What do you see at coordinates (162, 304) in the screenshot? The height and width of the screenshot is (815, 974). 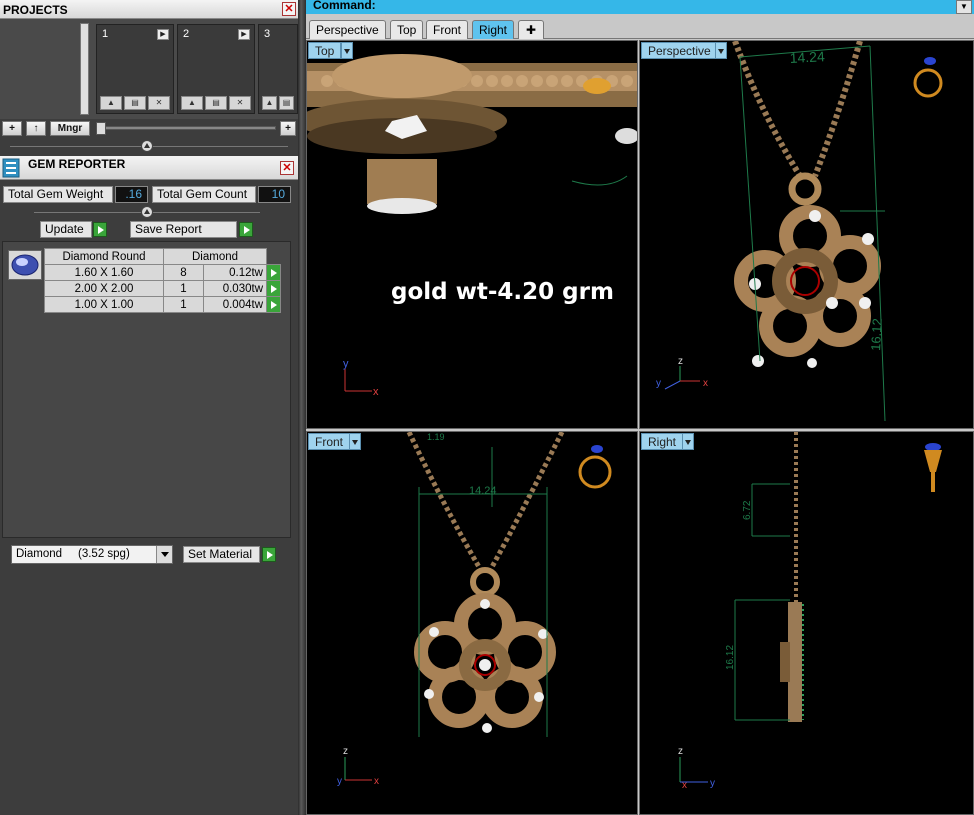 I see `table-row: 1.00 X 1.00 1 0.004tw` at bounding box center [162, 304].